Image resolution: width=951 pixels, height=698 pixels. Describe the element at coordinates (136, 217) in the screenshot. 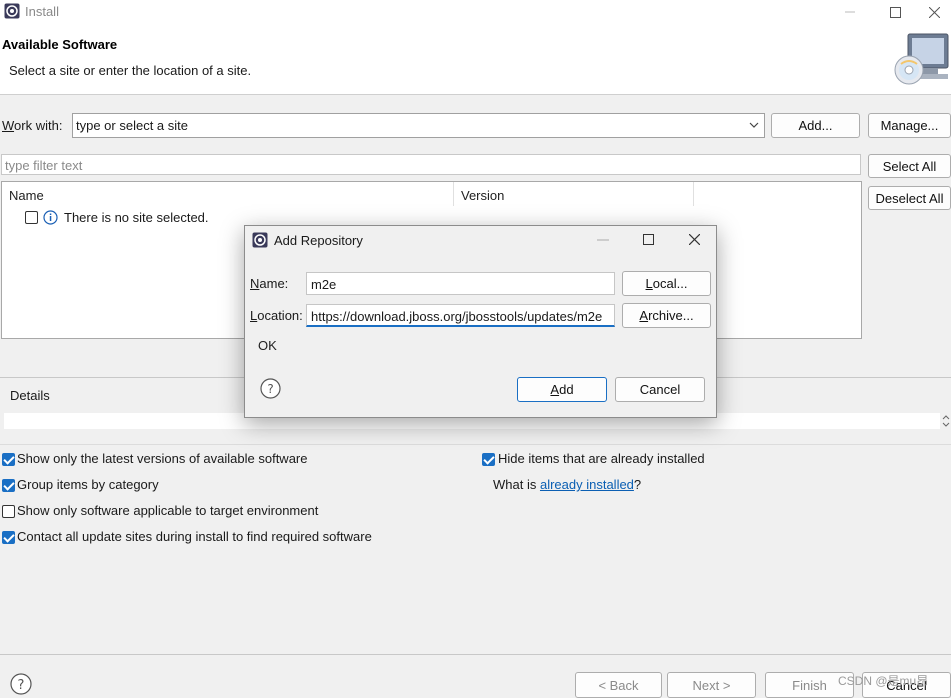

I see `tree-row-label: There is no site selected.` at that location.